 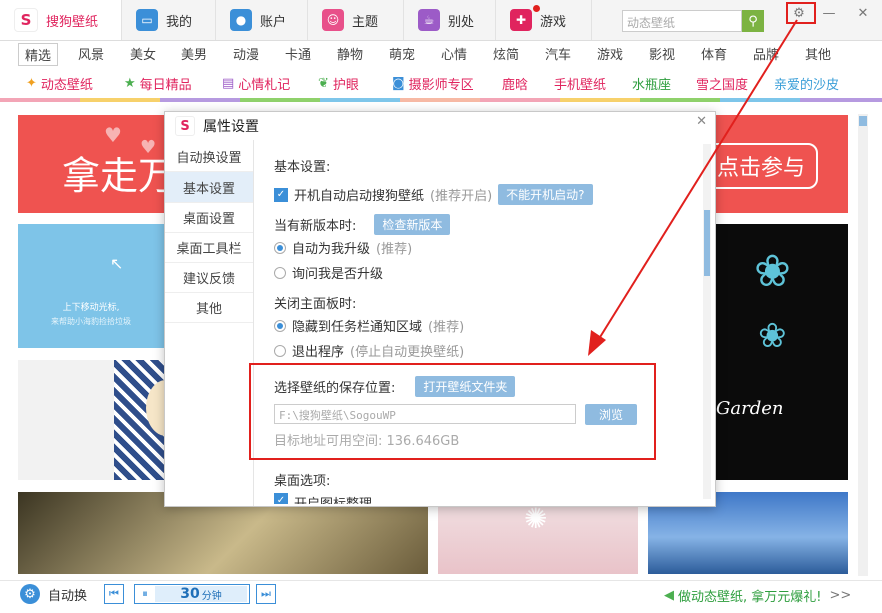 I want to click on next-button: ⏭, so click(x=266, y=594).